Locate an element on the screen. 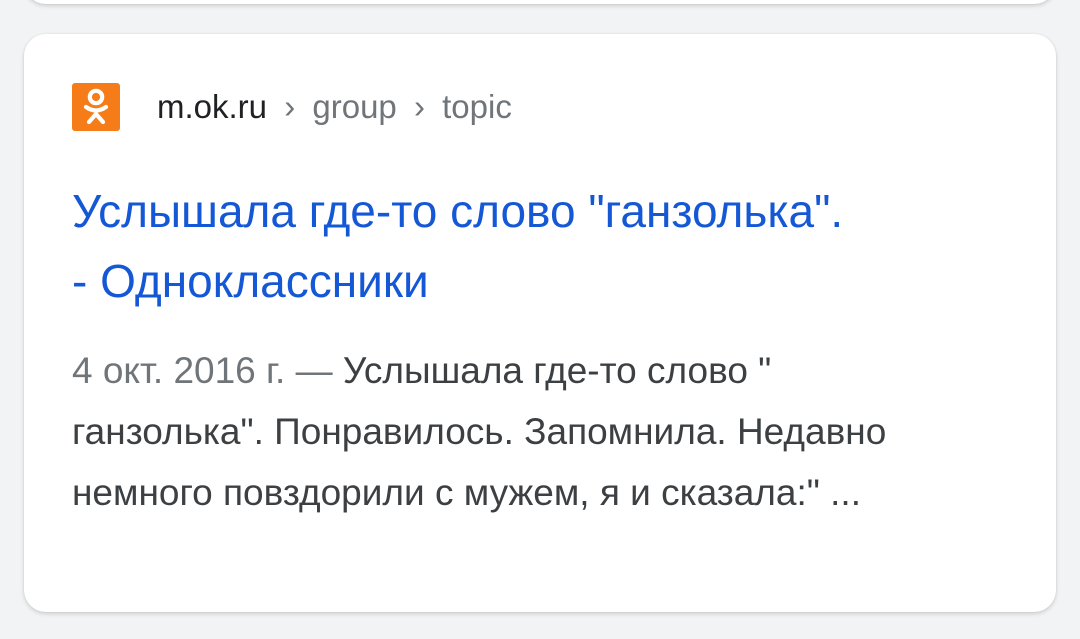 Image resolution: width=1080 pixels, height=639 pixels. odnoklassniki-logo-icon is located at coordinates (96, 107).